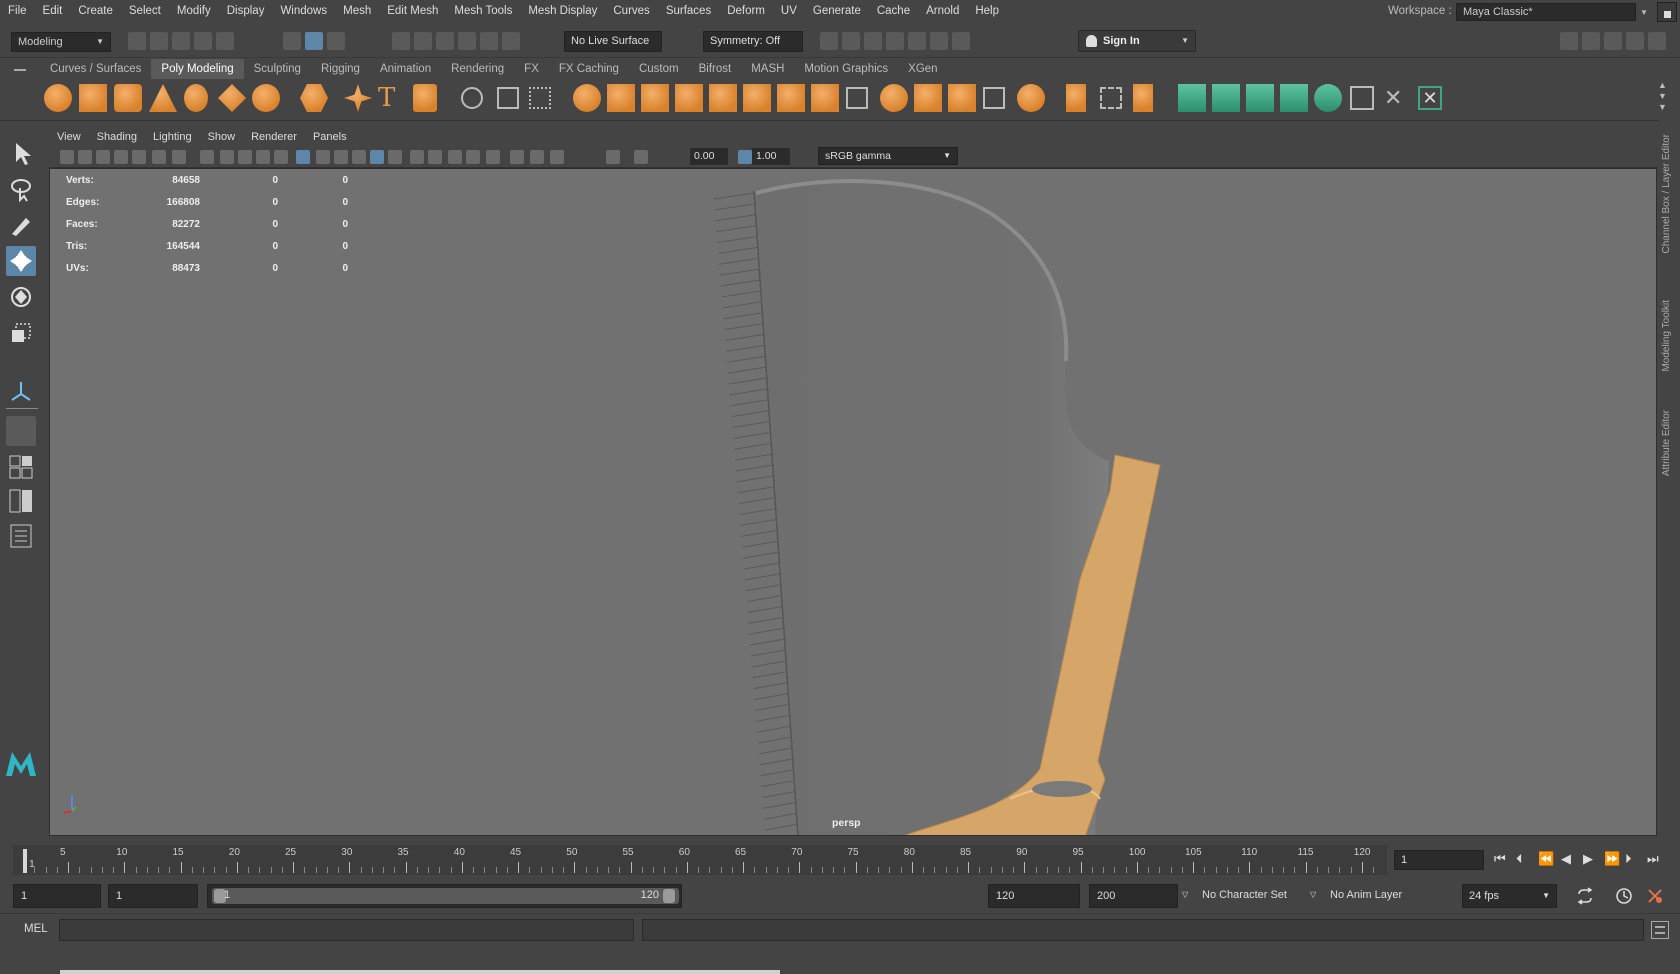  Describe the element at coordinates (851, 41) in the screenshot. I see `render-view-icon` at that location.